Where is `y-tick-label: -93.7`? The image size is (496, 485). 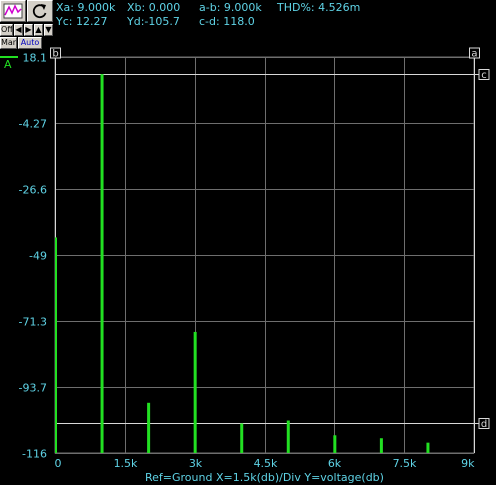 y-tick-label: -93.7 is located at coordinates (33, 388).